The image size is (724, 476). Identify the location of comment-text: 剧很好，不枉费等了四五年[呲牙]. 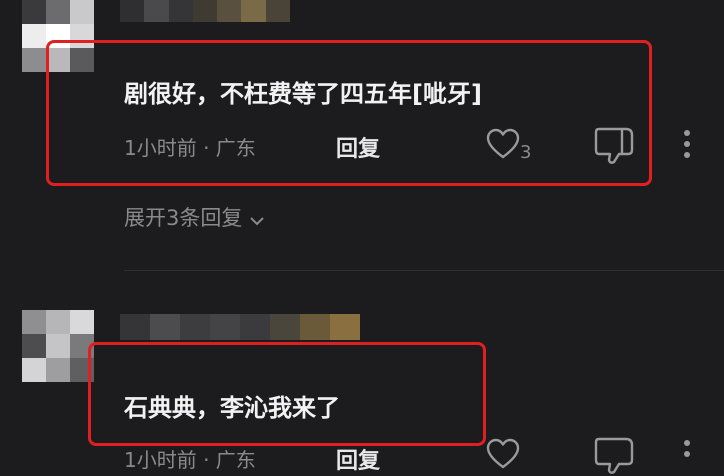
(303, 94).